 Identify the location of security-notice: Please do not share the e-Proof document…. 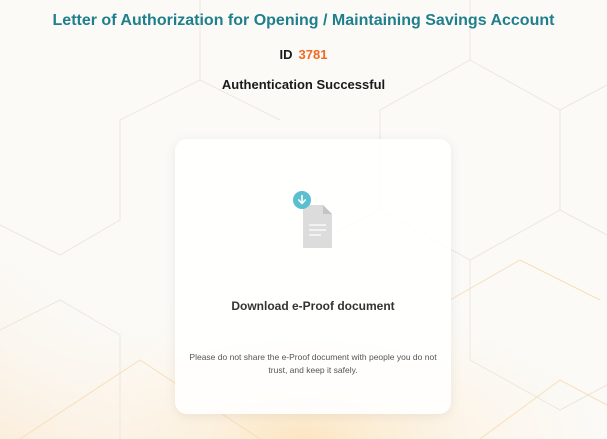
(313, 363).